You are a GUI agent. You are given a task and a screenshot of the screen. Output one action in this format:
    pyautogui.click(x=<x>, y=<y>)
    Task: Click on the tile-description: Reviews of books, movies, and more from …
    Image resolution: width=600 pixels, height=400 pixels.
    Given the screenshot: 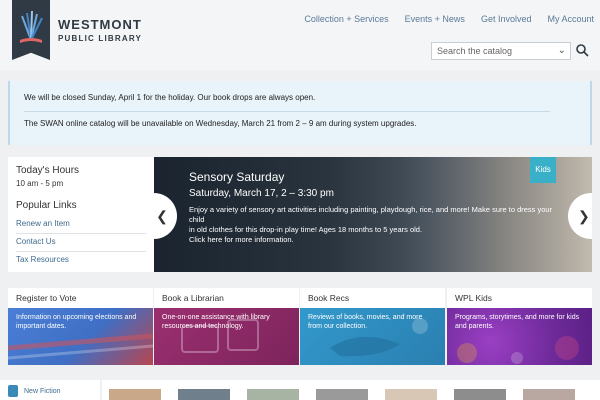 What is the action you would take?
    pyautogui.click(x=373, y=322)
    